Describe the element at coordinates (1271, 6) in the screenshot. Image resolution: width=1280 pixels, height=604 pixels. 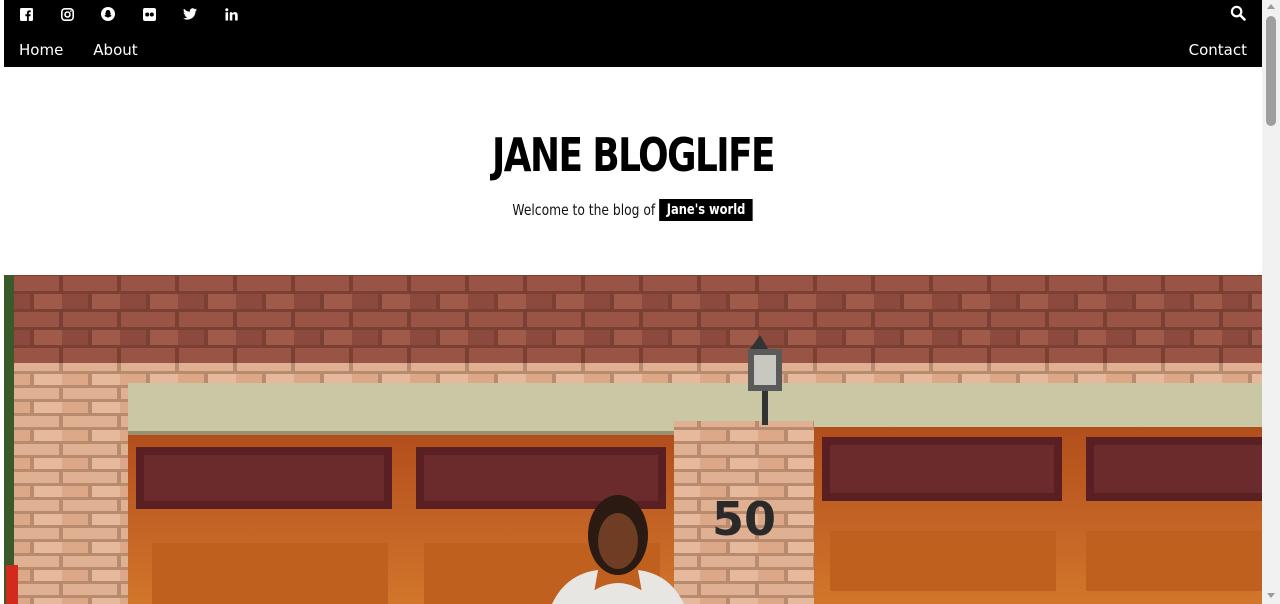
I see `scroll-up-arrow-icon` at that location.